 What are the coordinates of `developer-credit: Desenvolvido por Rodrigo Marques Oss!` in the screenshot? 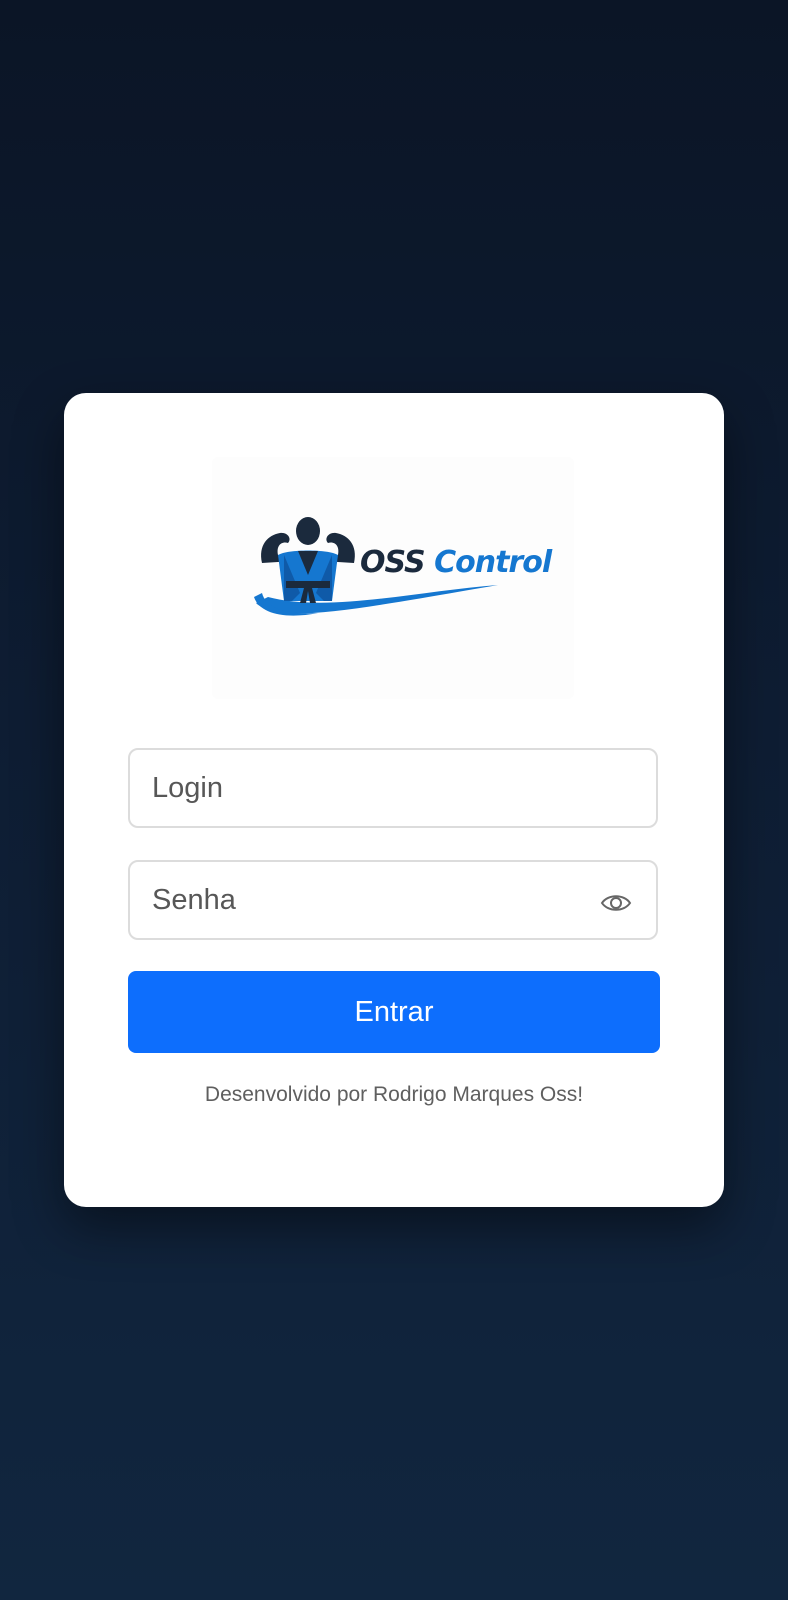 It's located at (394, 1094).